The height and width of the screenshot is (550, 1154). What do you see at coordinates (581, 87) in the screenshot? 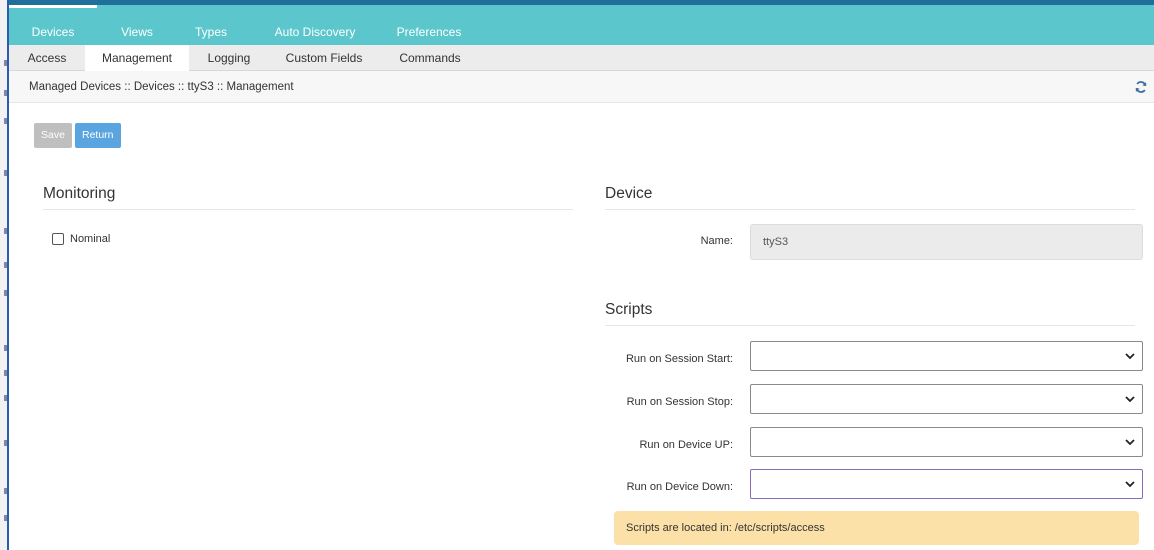
I see `breadcrumb-bar: Managed Devices :: Devices :: ttyS3 :` at bounding box center [581, 87].